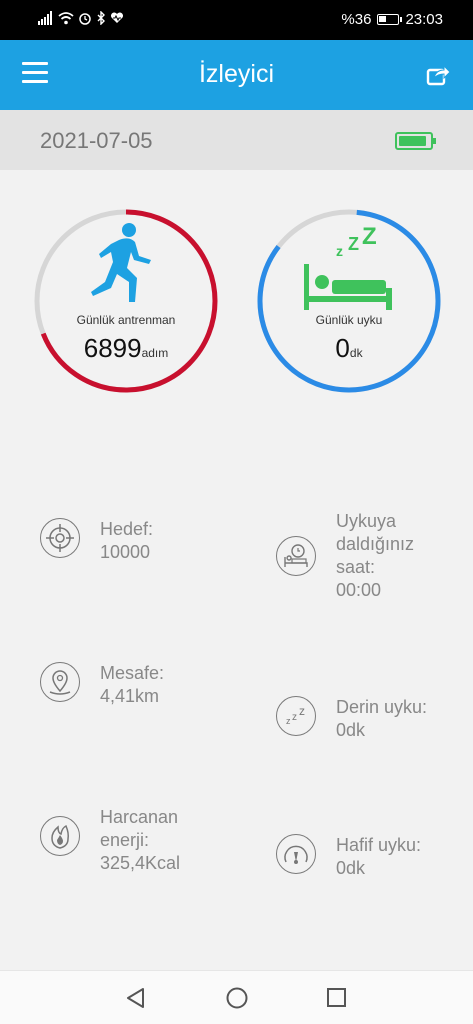  Describe the element at coordinates (379, 856) in the screenshot. I see `stat-light-sleep-text: Hafif uyku: 0dk` at that location.